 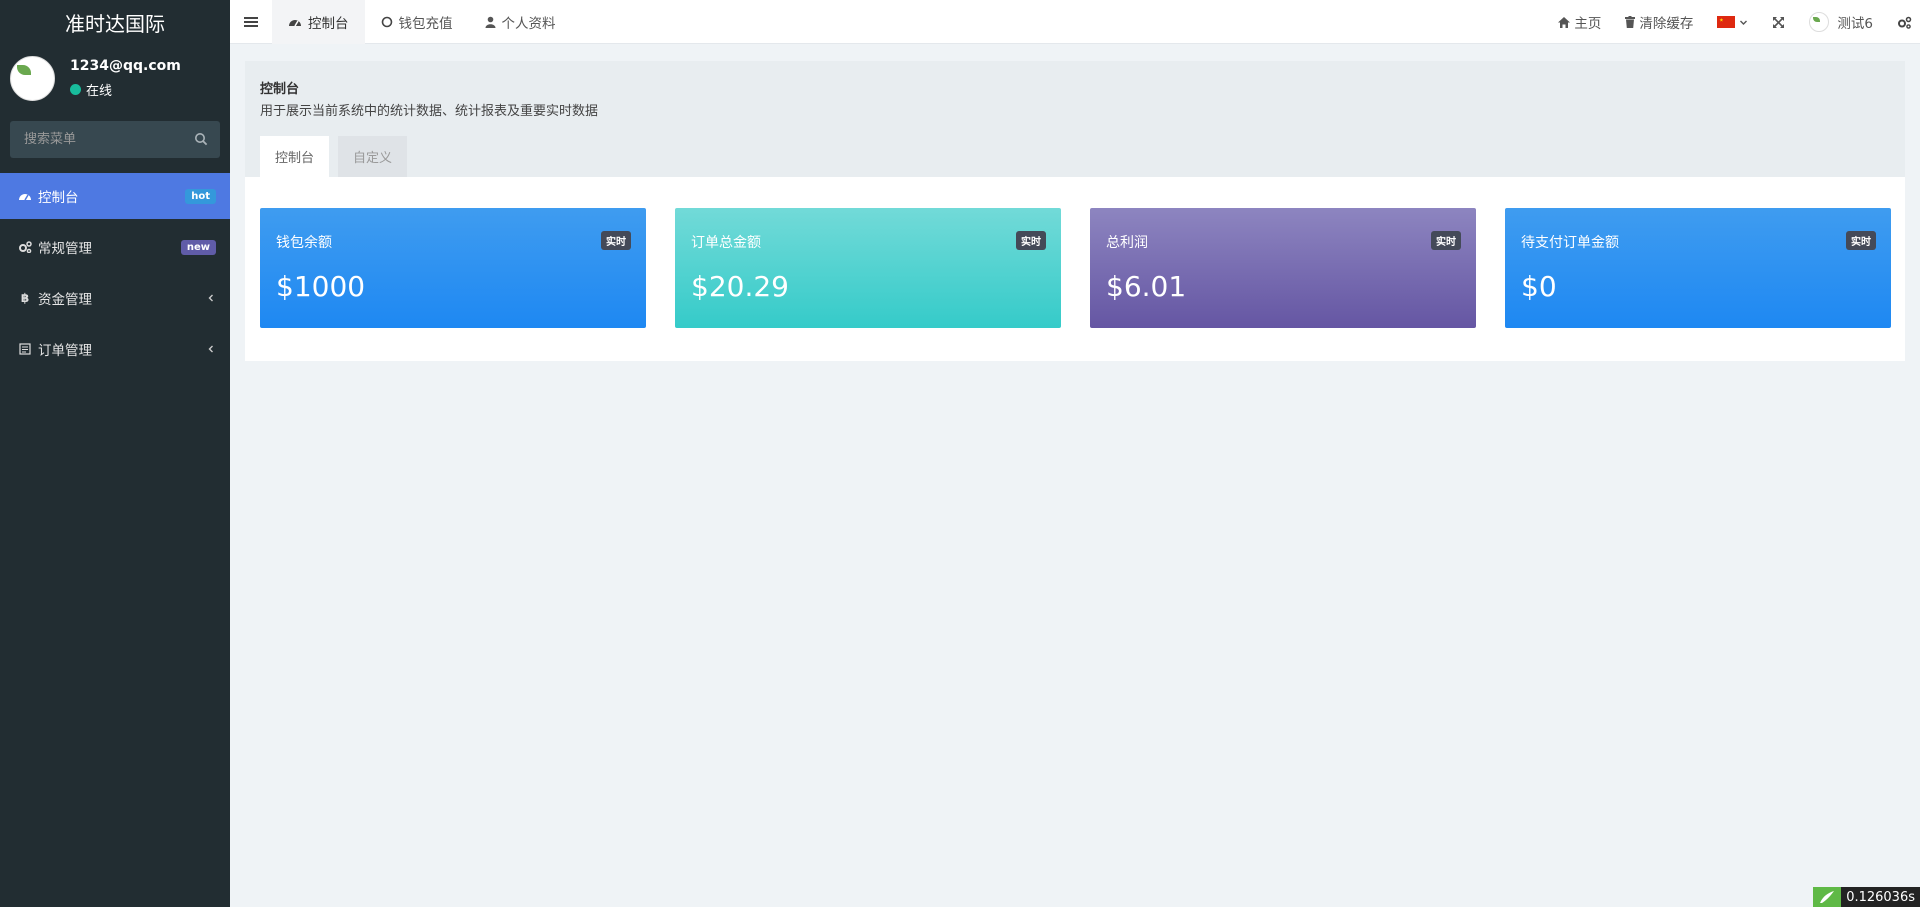 I want to click on fullscreen-button, so click(x=1778, y=22).